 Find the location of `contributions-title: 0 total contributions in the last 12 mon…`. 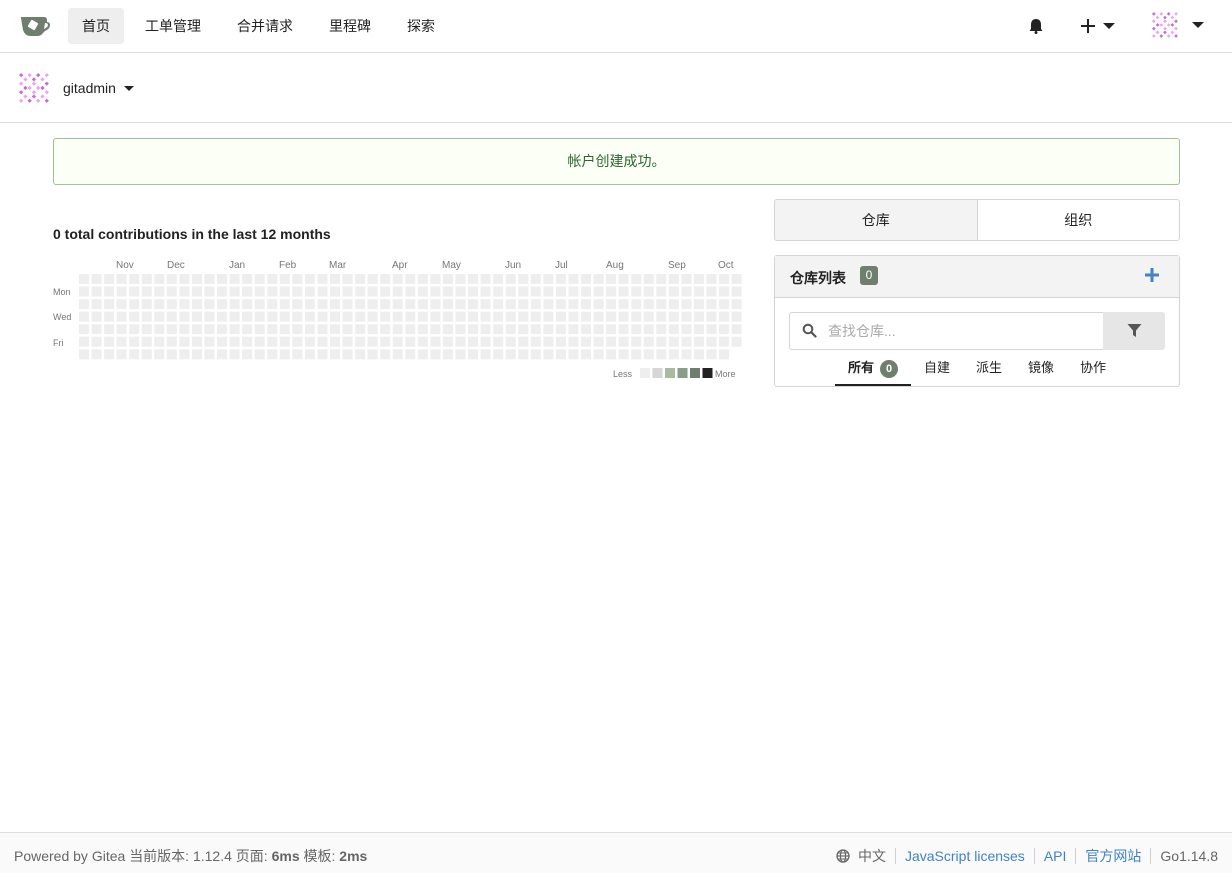

contributions-title: 0 total contributions in the last 12 mon… is located at coordinates (192, 234).